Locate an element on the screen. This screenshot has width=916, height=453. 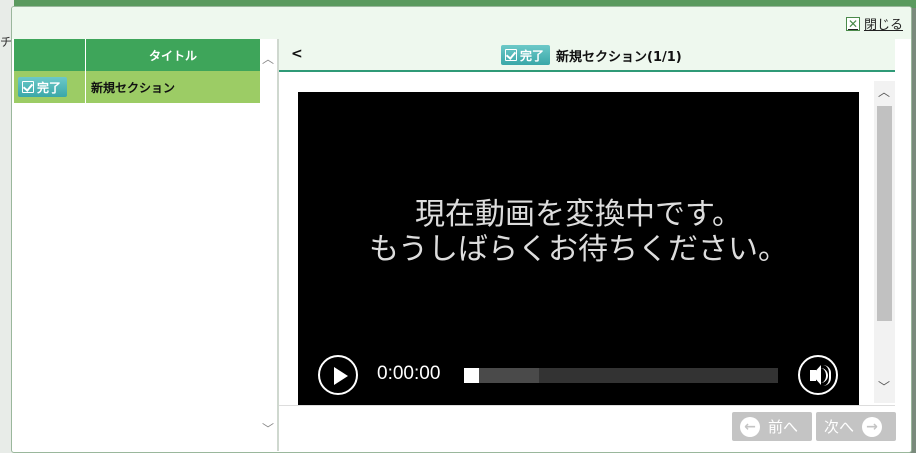
row-title-cell: 新規セクション is located at coordinates (133, 87).